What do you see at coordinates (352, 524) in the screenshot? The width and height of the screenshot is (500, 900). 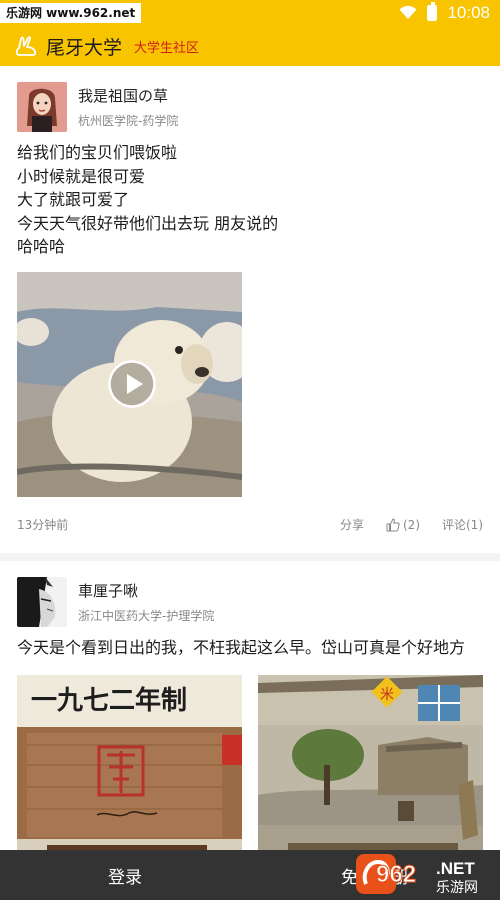 I see `share-button: 分享` at bounding box center [352, 524].